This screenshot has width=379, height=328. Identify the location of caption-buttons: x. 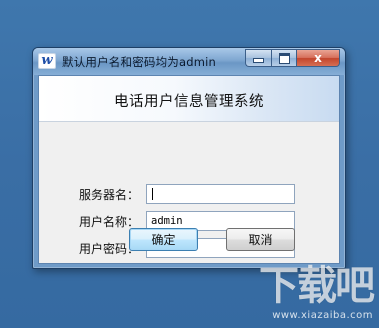
(292, 58).